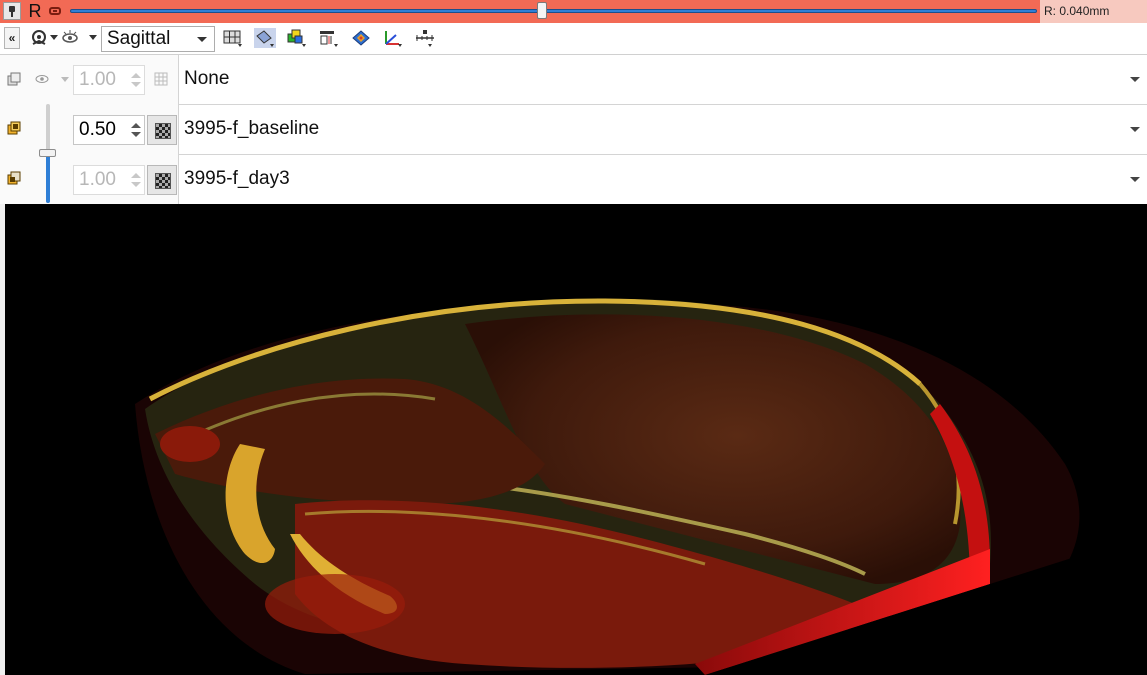  I want to click on slice-controller-toolbar: « Sagittal, so click(573, 39).